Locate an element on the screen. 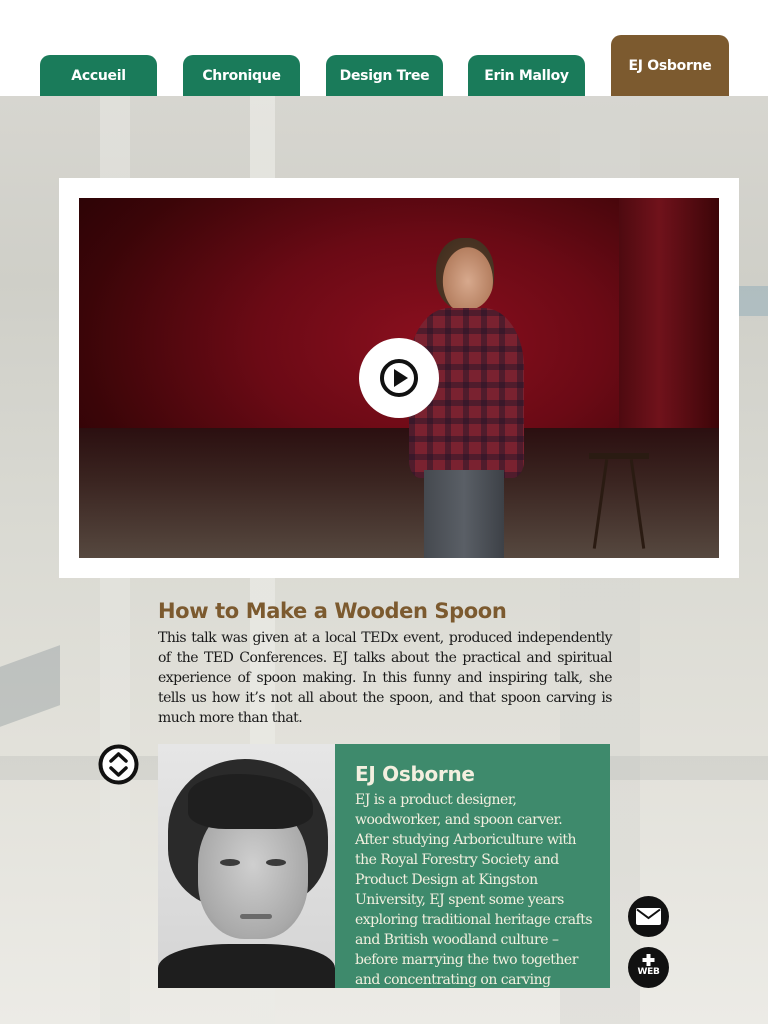  envelope-icon is located at coordinates (648, 916).